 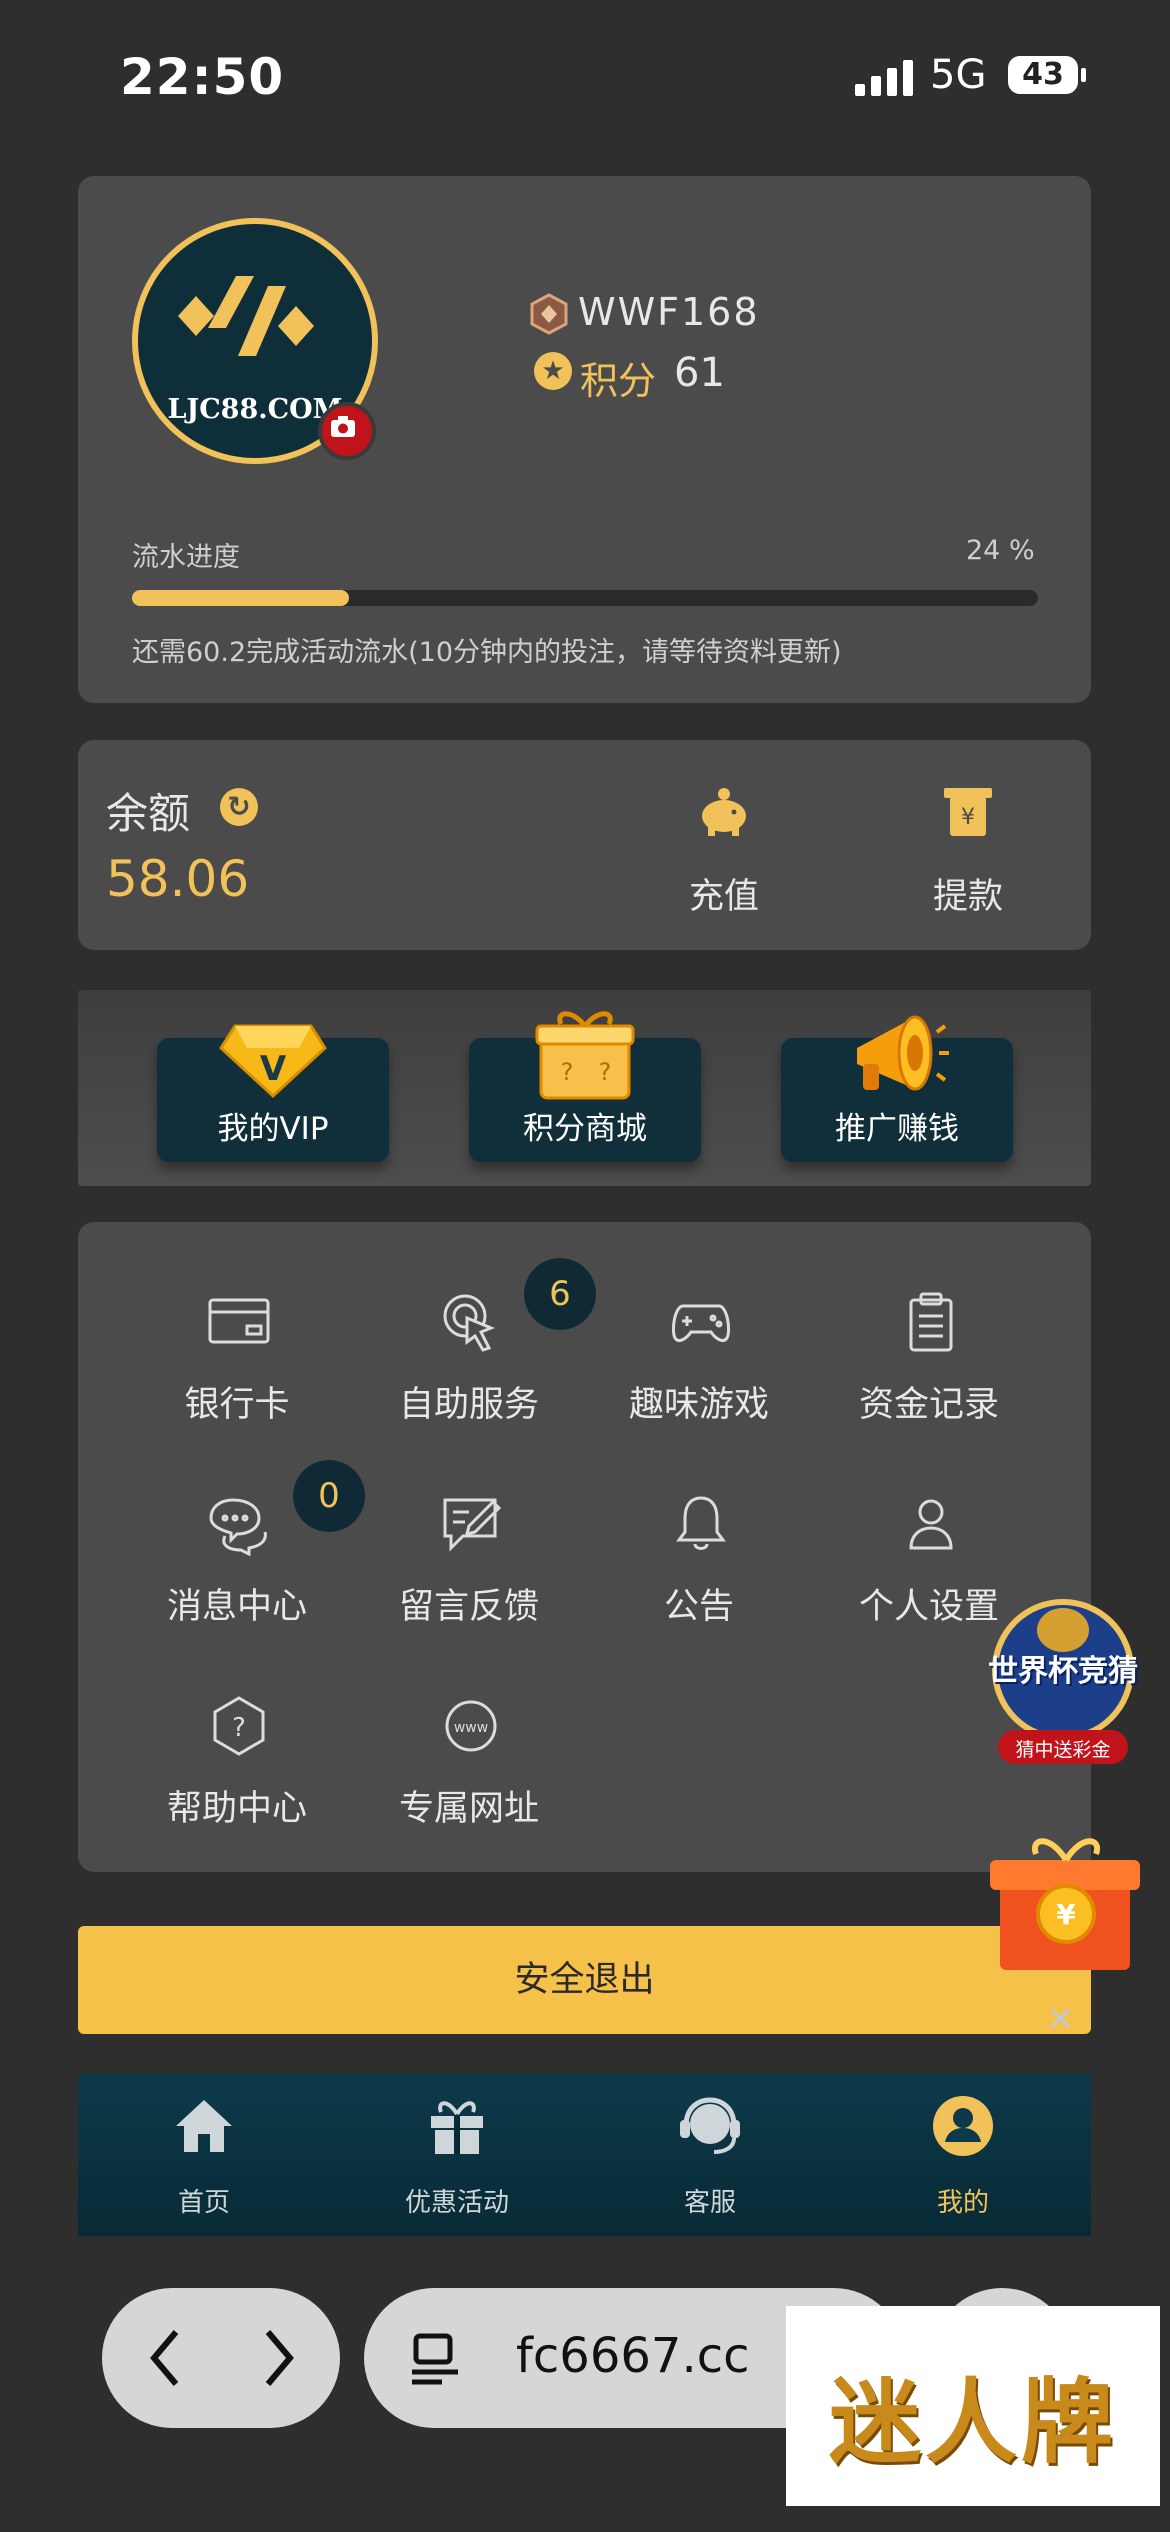 I want to click on menu-label: 趣味游戏, so click(x=698, y=1405).